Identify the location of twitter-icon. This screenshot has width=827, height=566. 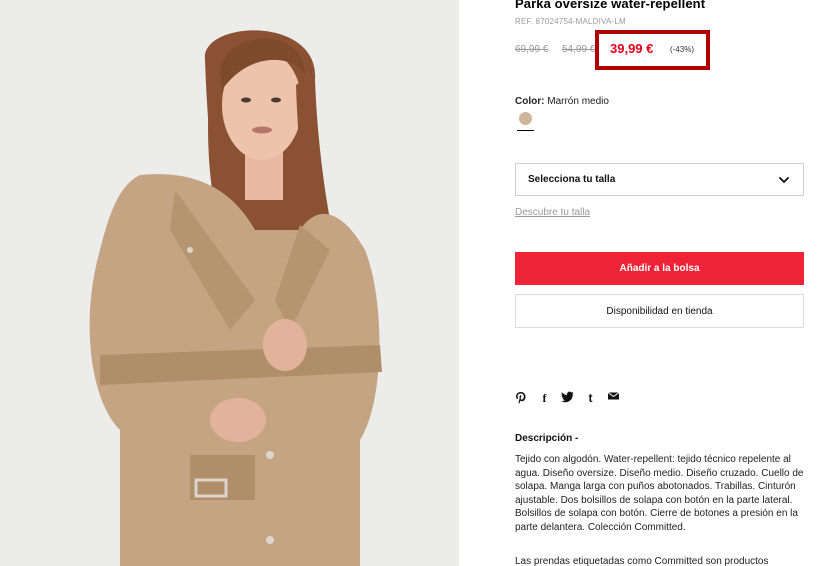
(567, 398).